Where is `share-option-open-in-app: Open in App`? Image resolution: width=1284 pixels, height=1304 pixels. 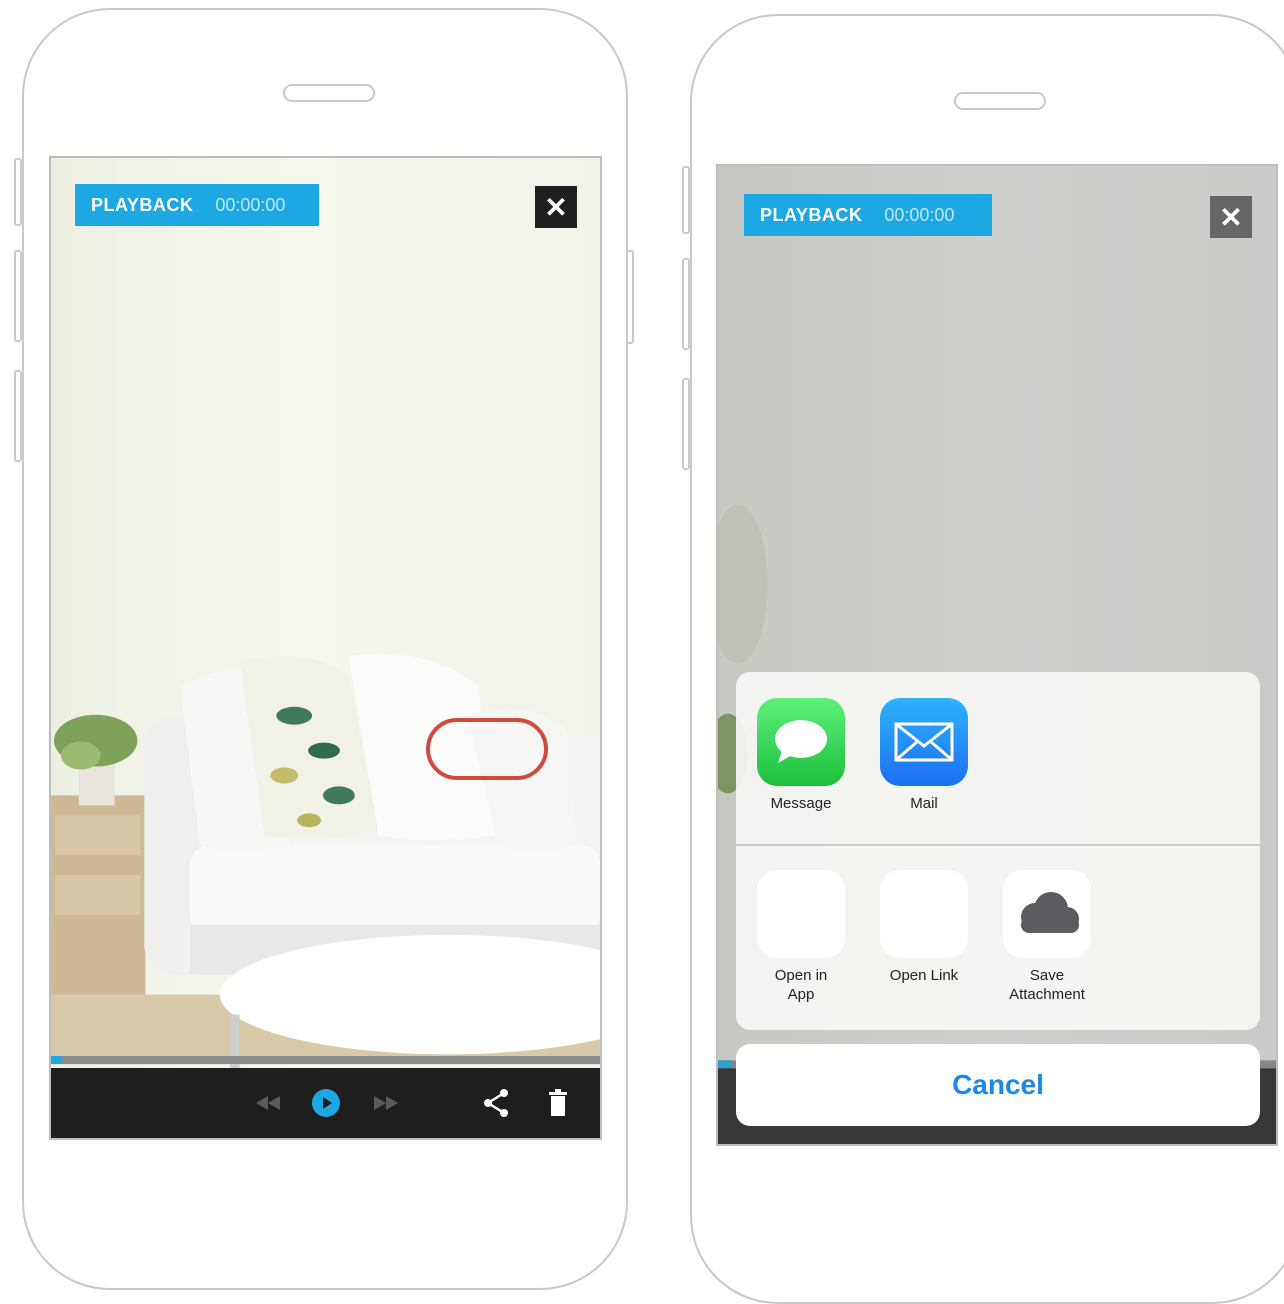 share-option-open-in-app: Open in App is located at coordinates (801, 937).